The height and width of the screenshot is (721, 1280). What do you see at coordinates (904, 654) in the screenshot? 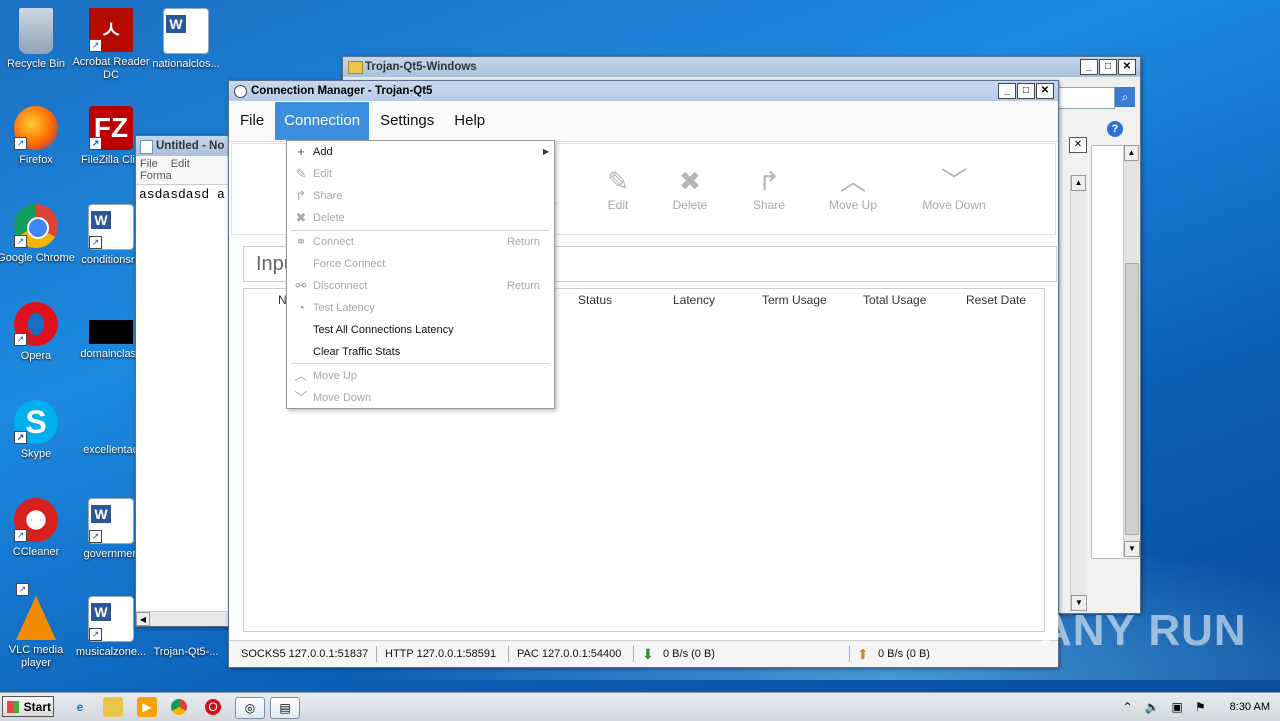
I see `status-upload-speed: 0 B/s (0 B)` at bounding box center [904, 654].